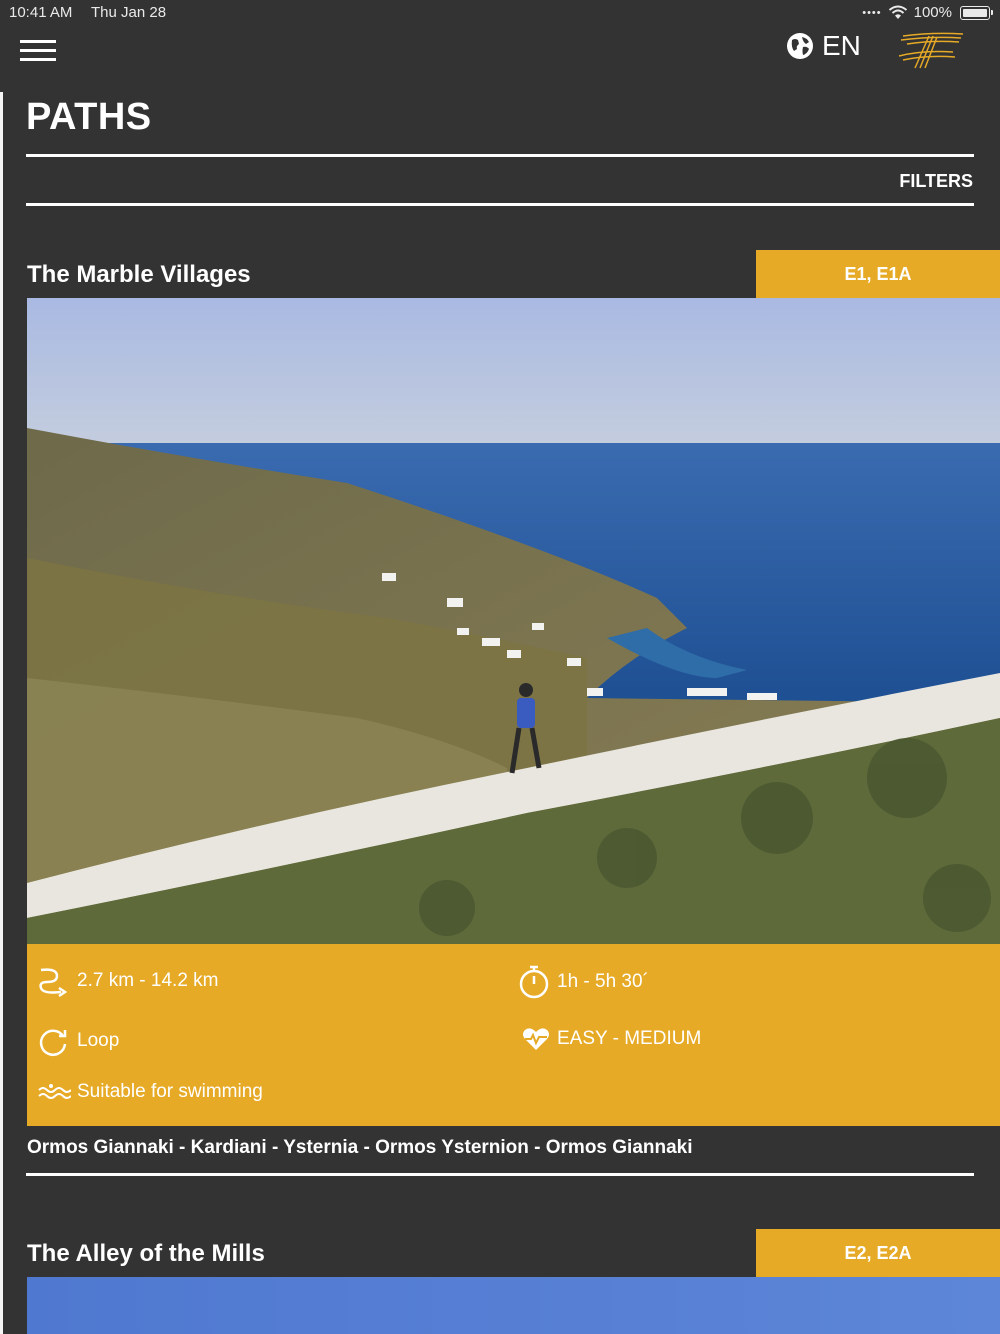  I want to click on wifi-icon, so click(897, 12).